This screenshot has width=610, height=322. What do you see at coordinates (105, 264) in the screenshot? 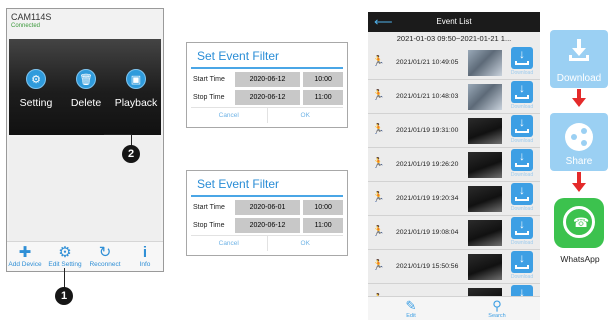
I see `reconnect-label: Reconnect` at bounding box center [105, 264].